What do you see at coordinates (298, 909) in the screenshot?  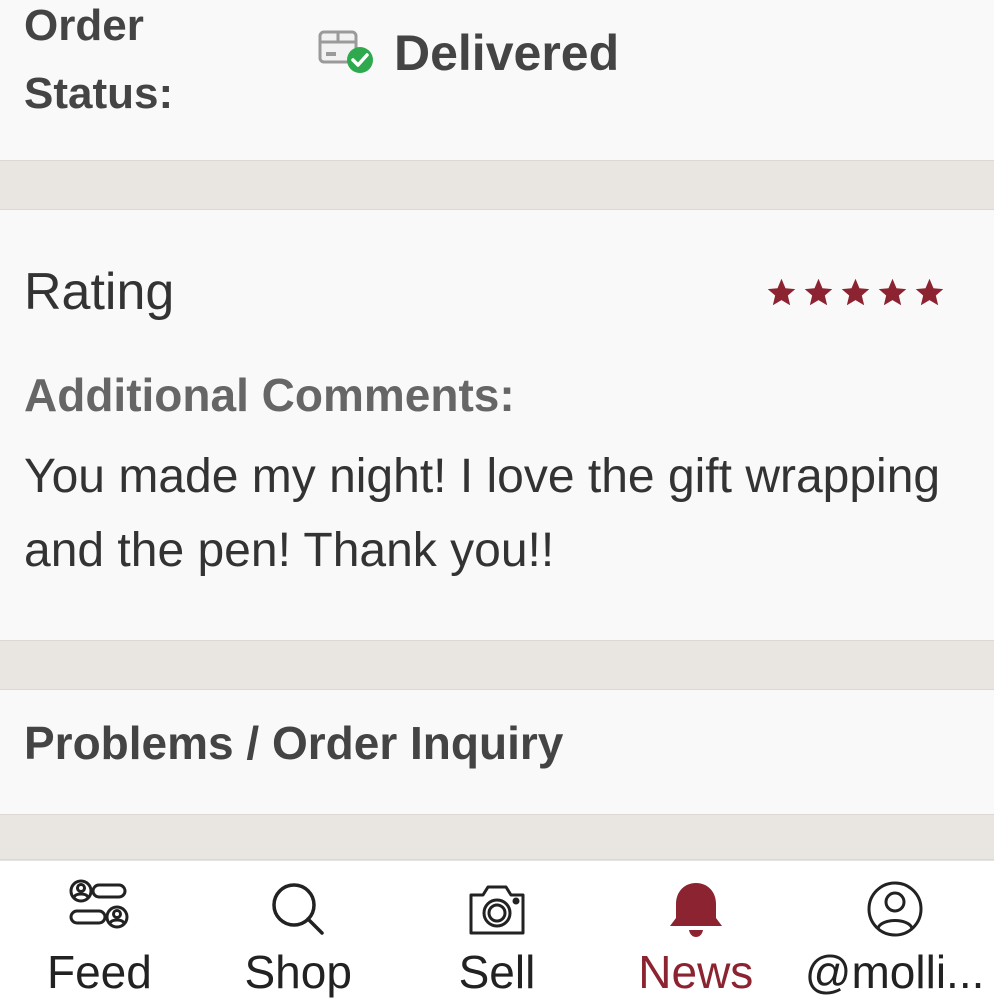 I see `search-icon` at bounding box center [298, 909].